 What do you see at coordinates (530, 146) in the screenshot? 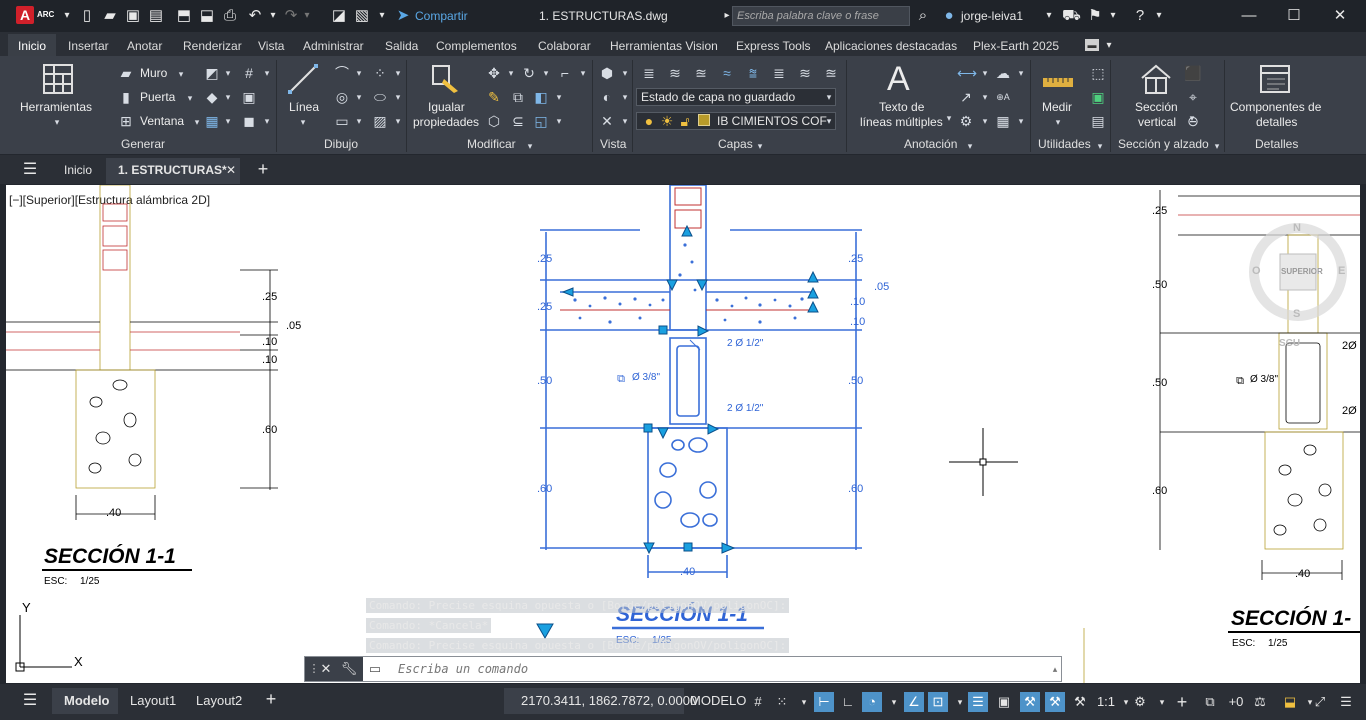
I see `modificar-expand-icon: ▾` at bounding box center [530, 146].